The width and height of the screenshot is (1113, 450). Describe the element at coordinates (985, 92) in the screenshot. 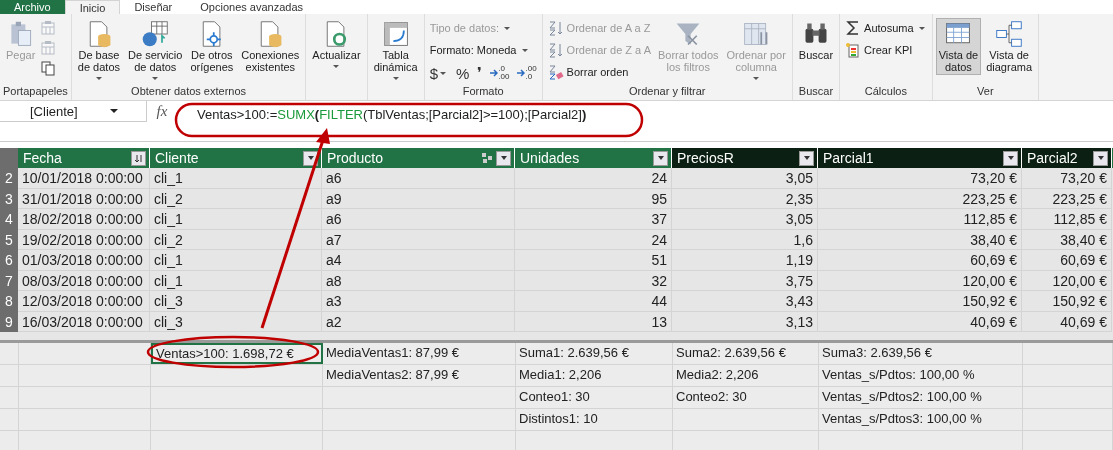

I see `group-label: Ver` at that location.